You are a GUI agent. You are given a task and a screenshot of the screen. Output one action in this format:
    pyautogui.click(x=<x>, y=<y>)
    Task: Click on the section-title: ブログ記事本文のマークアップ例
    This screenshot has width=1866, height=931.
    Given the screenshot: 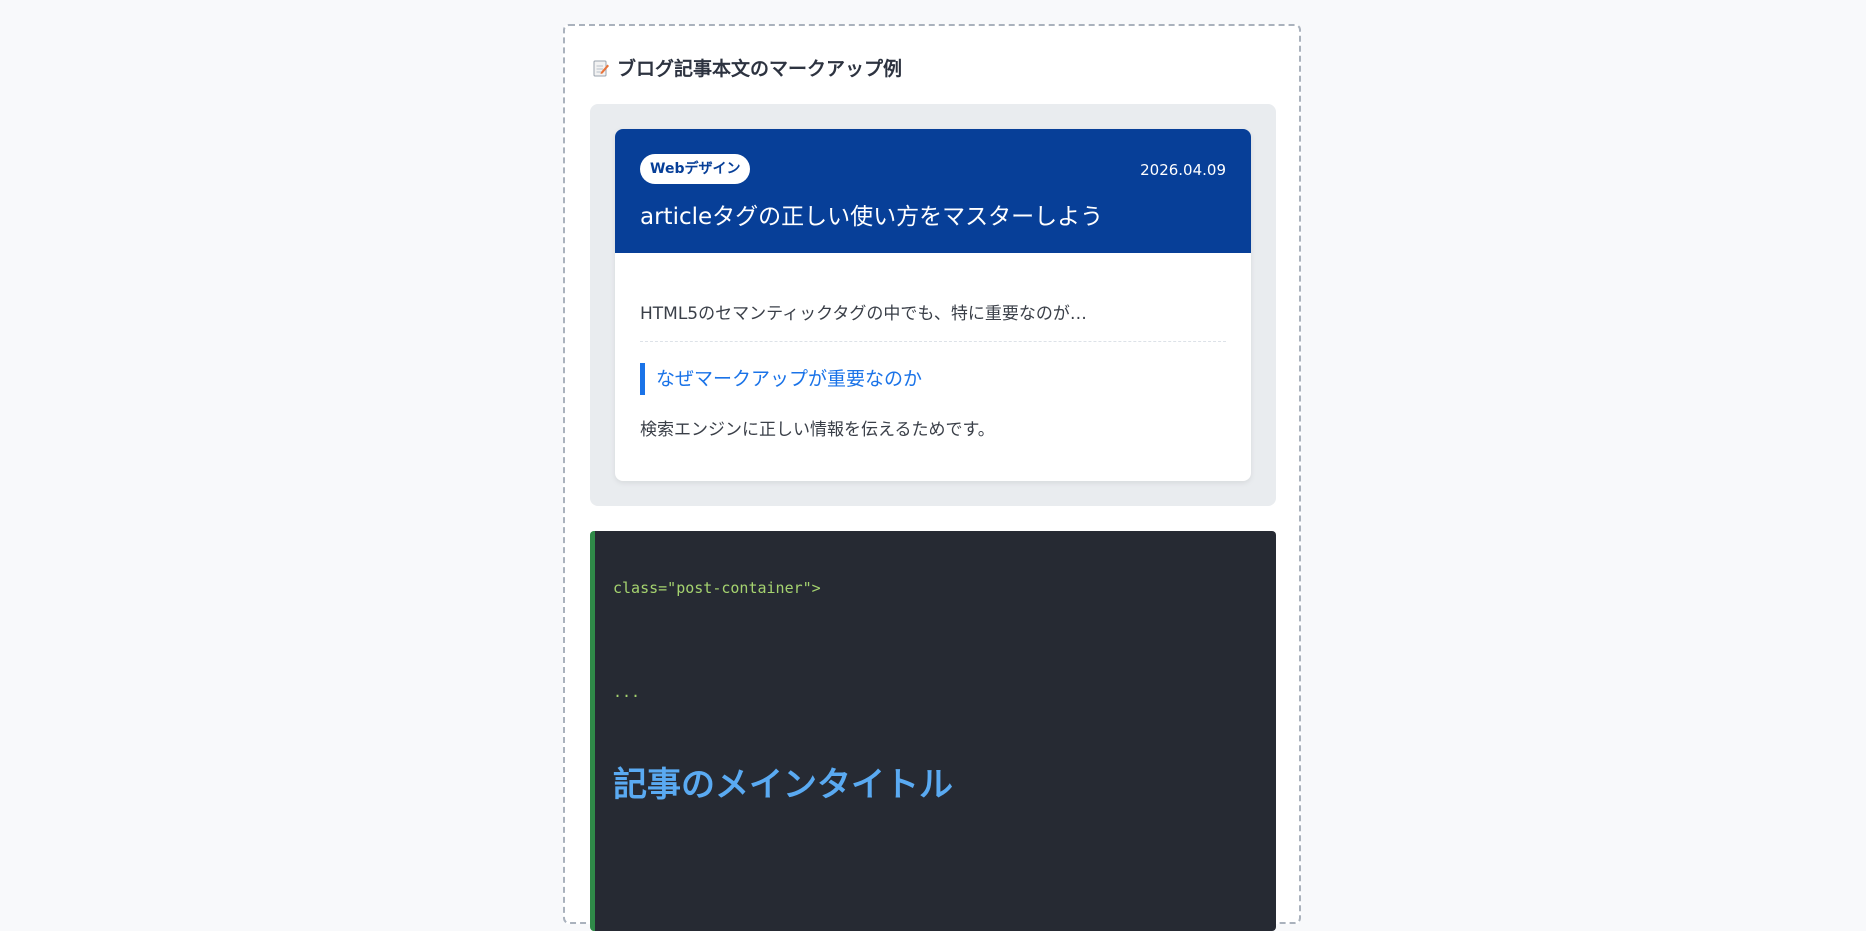 What is the action you would take?
    pyautogui.click(x=747, y=67)
    